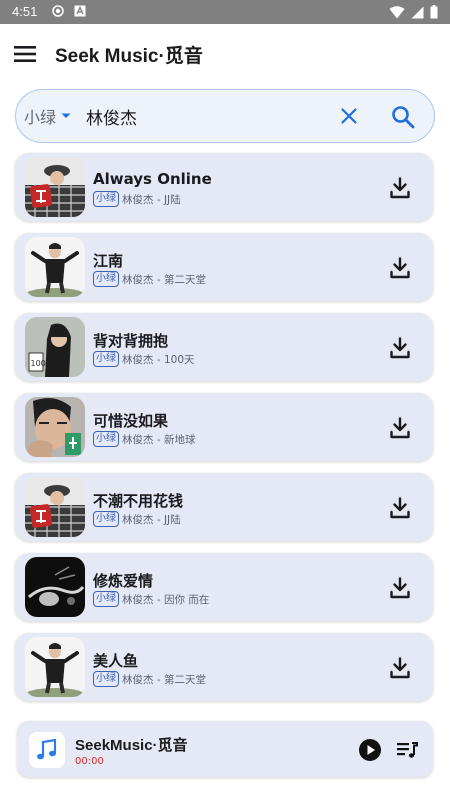 This screenshot has height=800, width=450. What do you see at coordinates (123, 581) in the screenshot?
I see `song-title: 修炼爱情` at bounding box center [123, 581].